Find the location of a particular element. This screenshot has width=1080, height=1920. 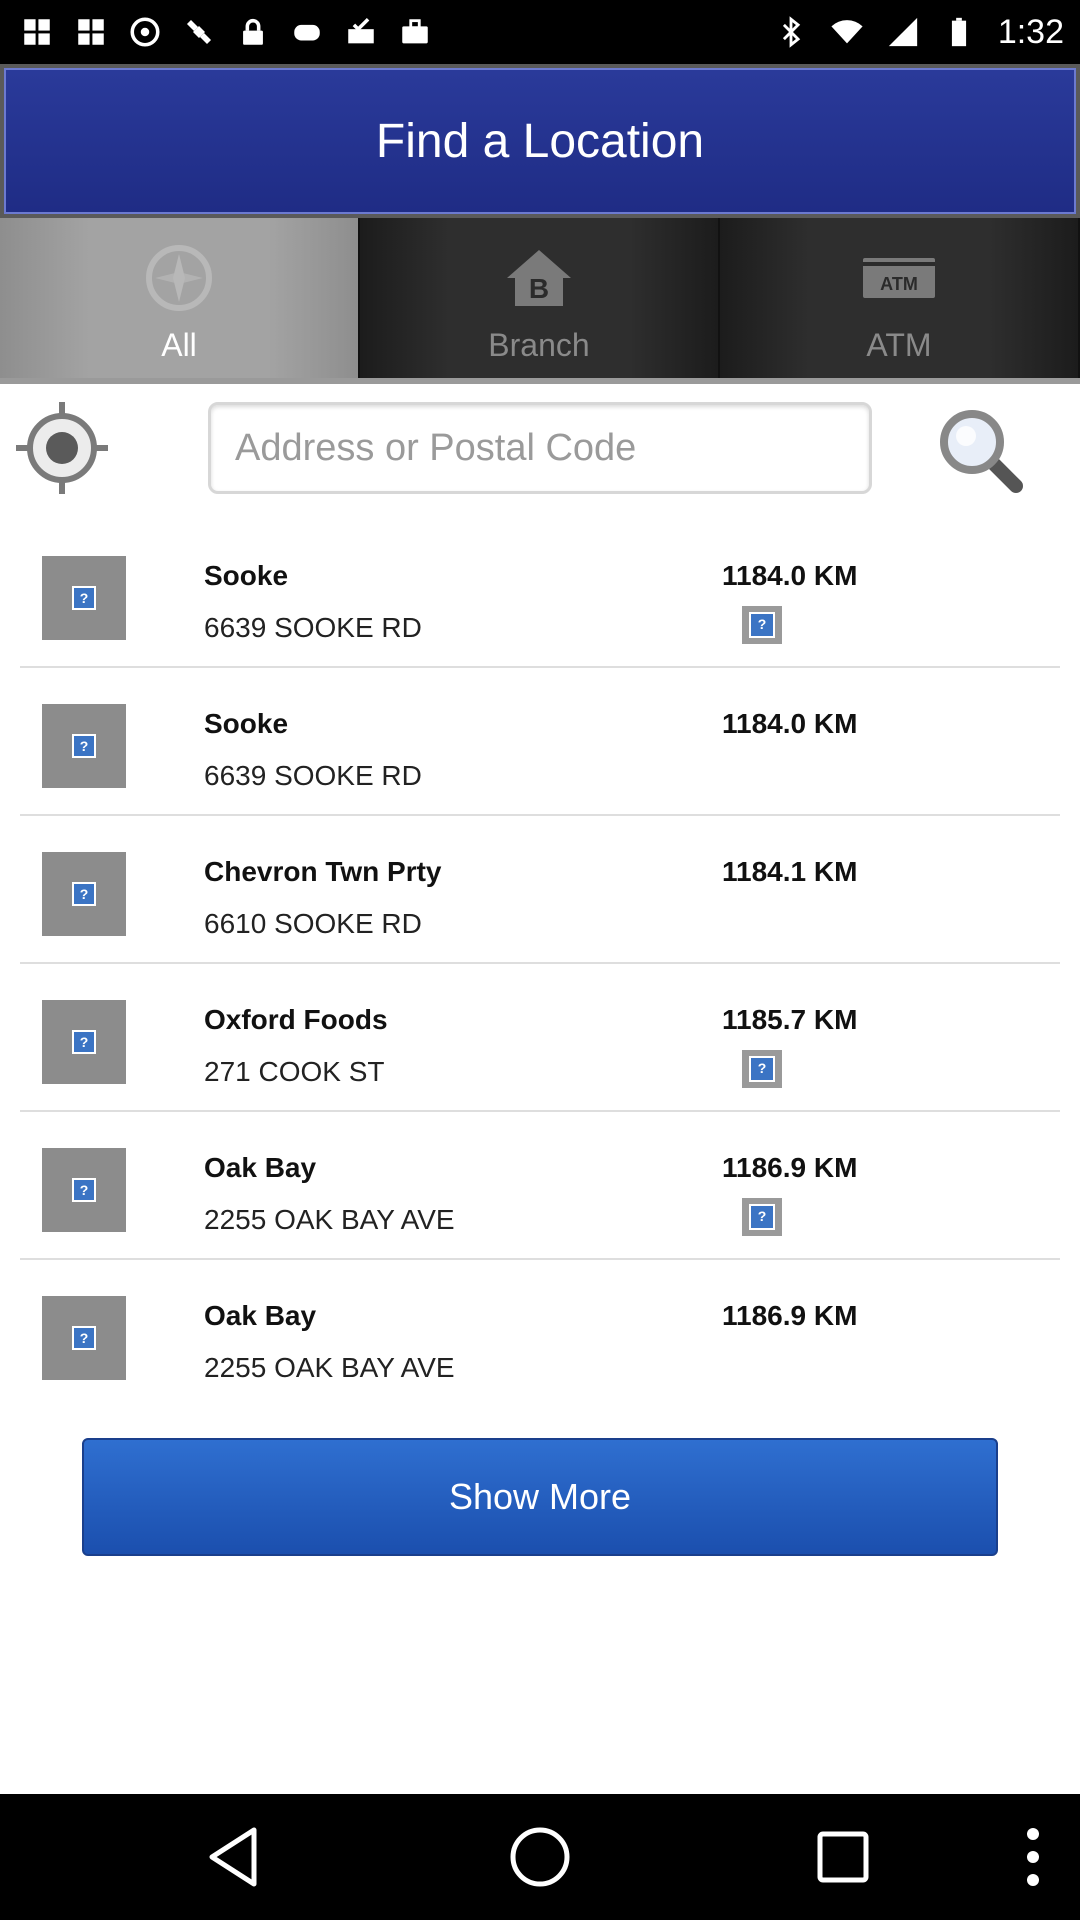

home-button is located at coordinates (540, 1857).